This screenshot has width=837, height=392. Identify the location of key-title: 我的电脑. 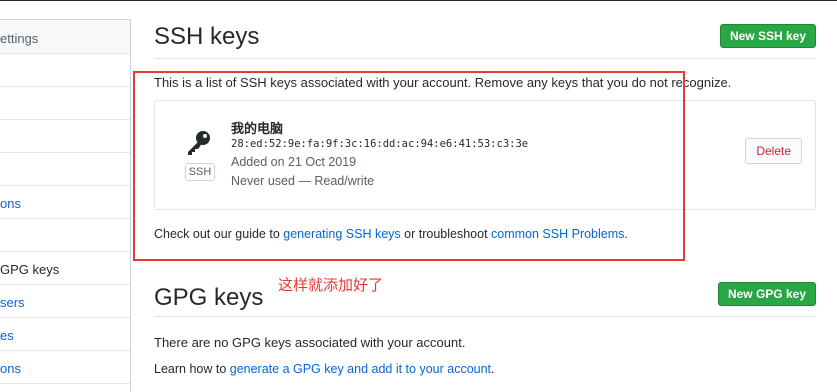
(257, 128).